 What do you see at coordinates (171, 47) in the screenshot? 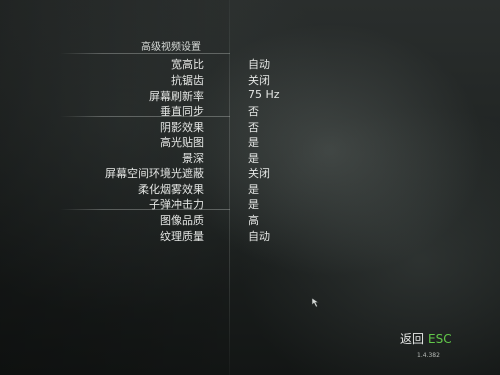
I see `page-title: 高级视频设置` at bounding box center [171, 47].